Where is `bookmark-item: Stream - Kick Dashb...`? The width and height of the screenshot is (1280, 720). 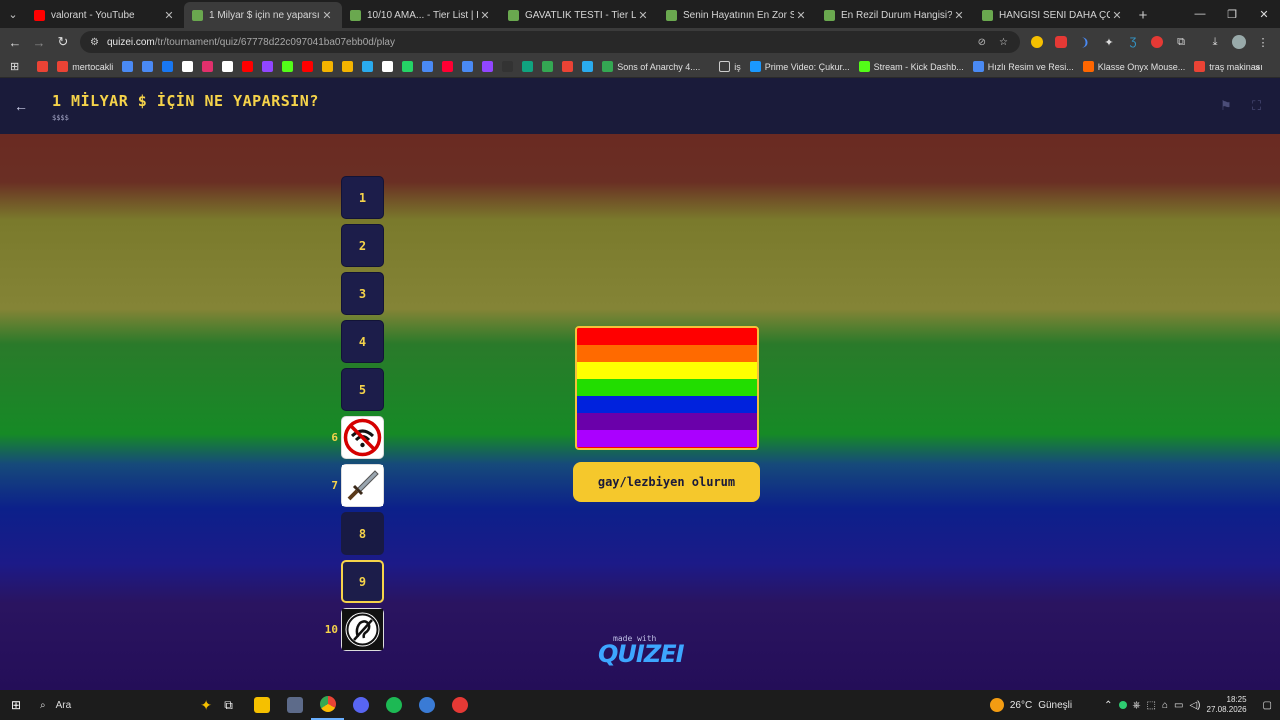 bookmark-item: Stream - Kick Dashb... is located at coordinates (911, 67).